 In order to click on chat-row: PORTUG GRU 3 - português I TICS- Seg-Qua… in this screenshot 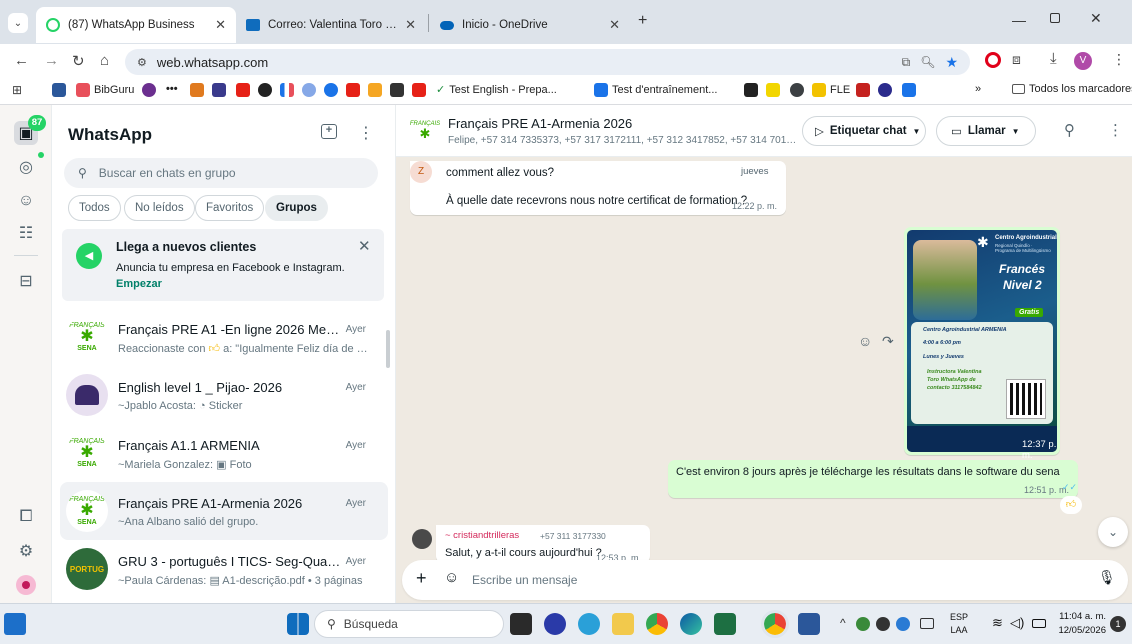, I will do `click(223, 569)`.